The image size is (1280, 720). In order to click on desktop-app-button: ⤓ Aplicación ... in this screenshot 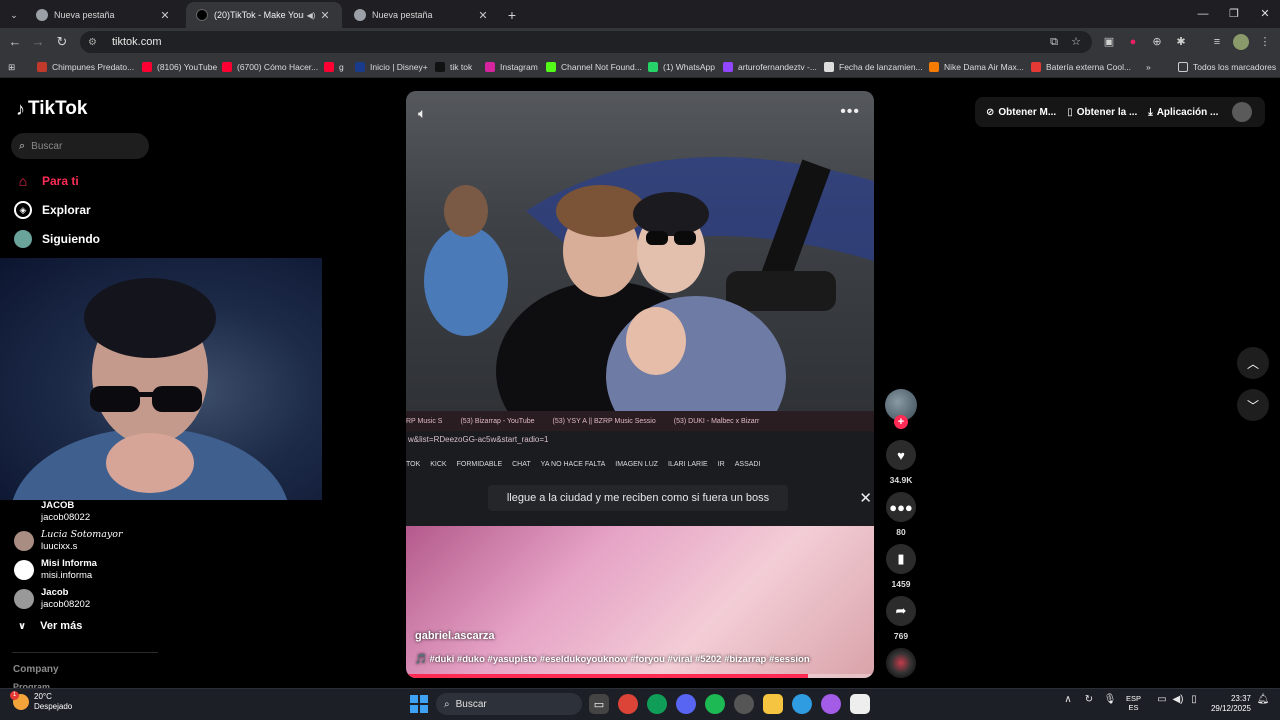, I will do `click(1183, 112)`.